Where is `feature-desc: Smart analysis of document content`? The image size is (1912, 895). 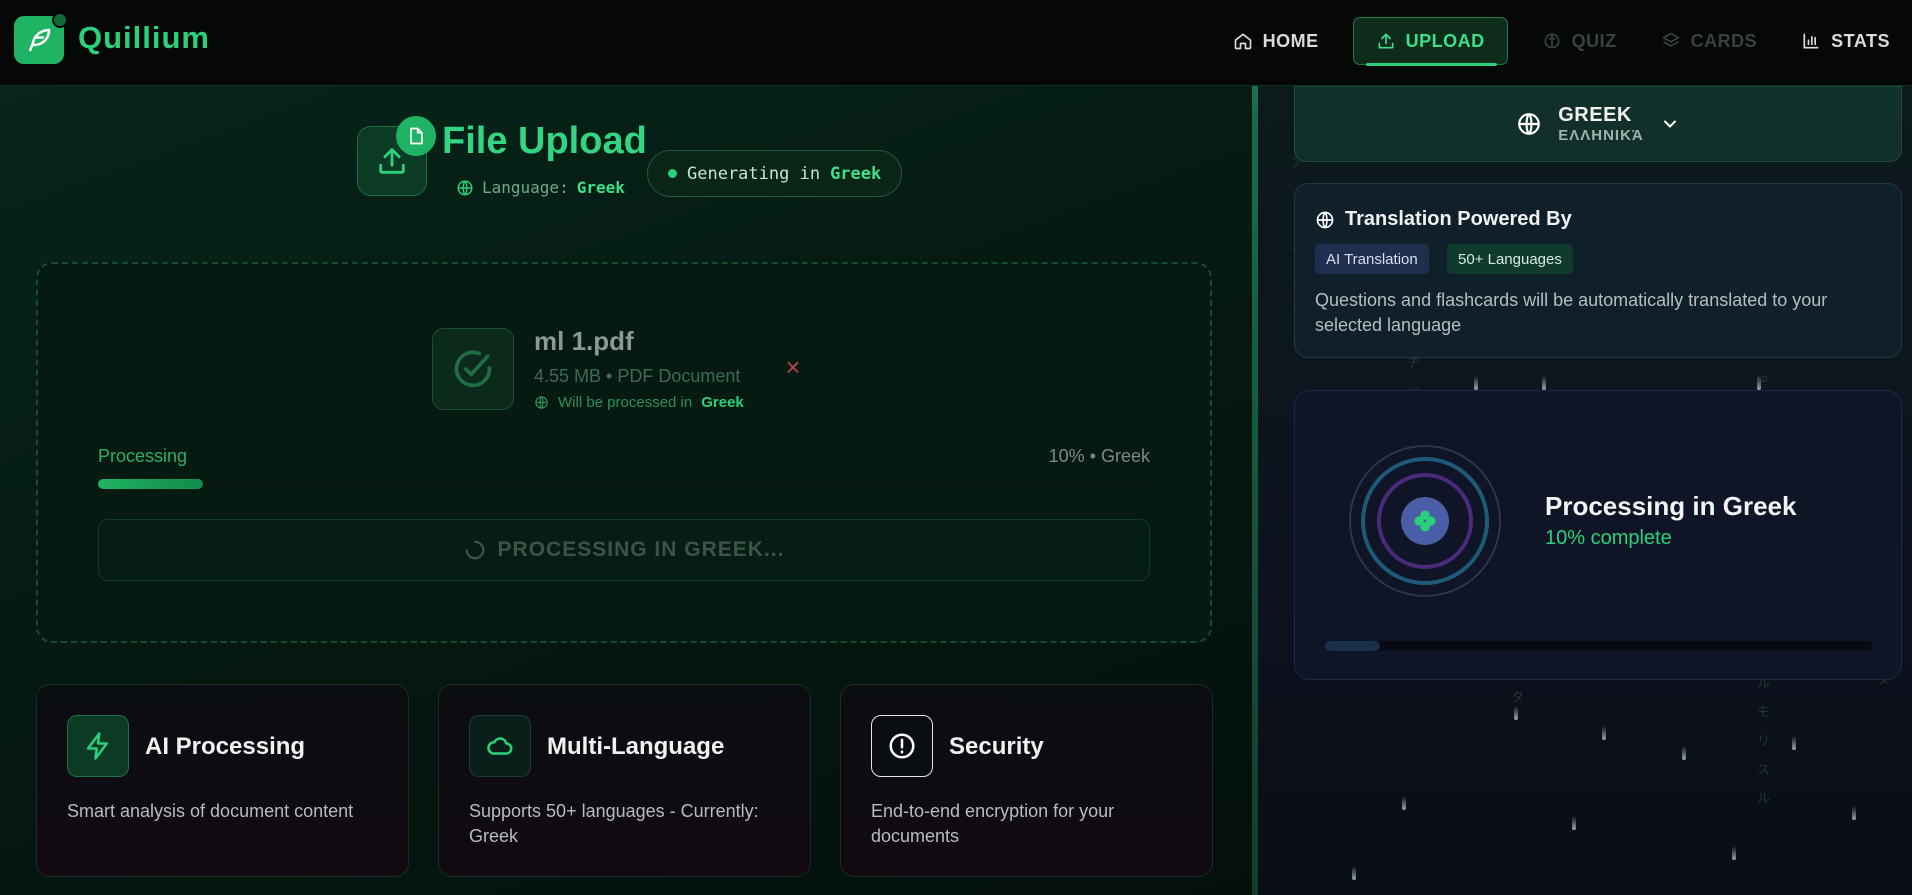 feature-desc: Smart analysis of document content is located at coordinates (210, 811).